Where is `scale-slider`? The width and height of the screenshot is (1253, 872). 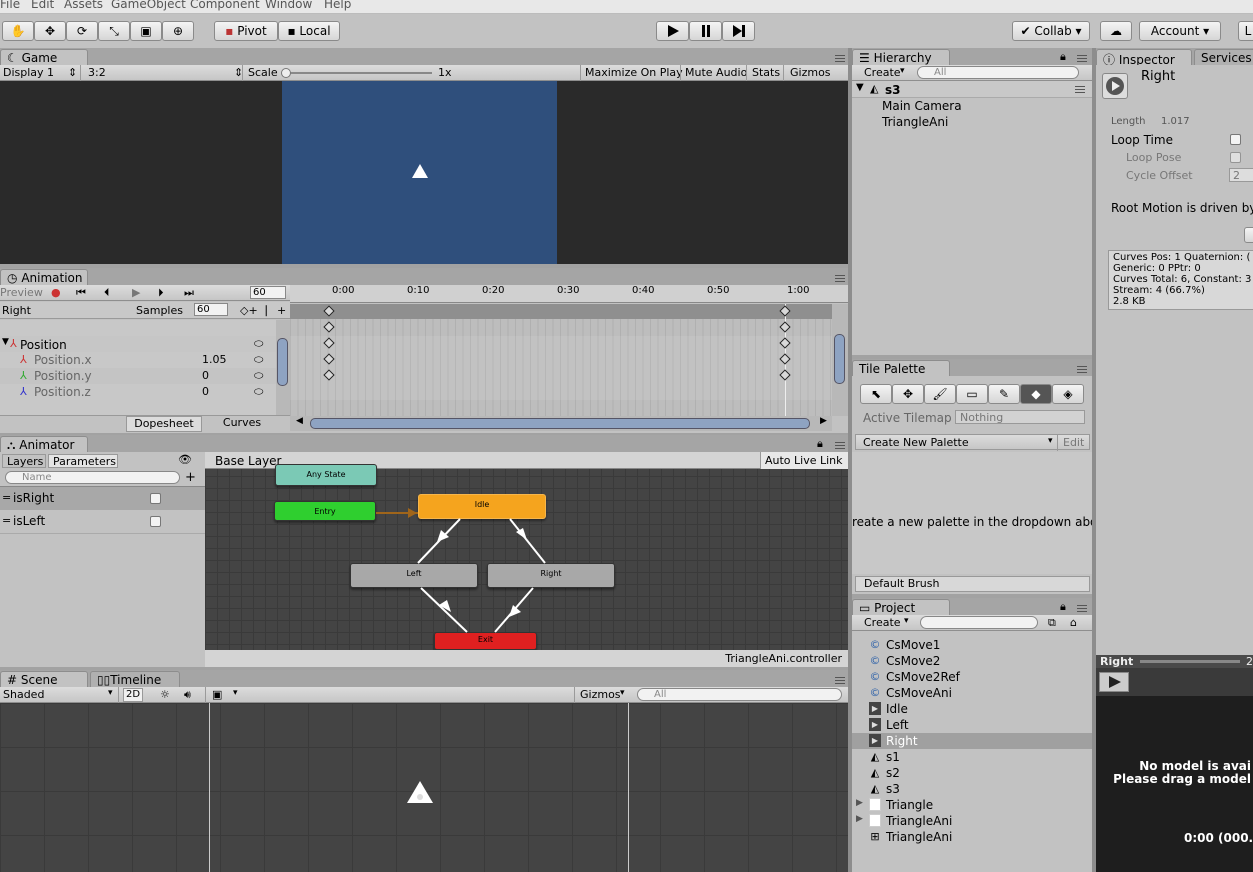 scale-slider is located at coordinates (357, 73).